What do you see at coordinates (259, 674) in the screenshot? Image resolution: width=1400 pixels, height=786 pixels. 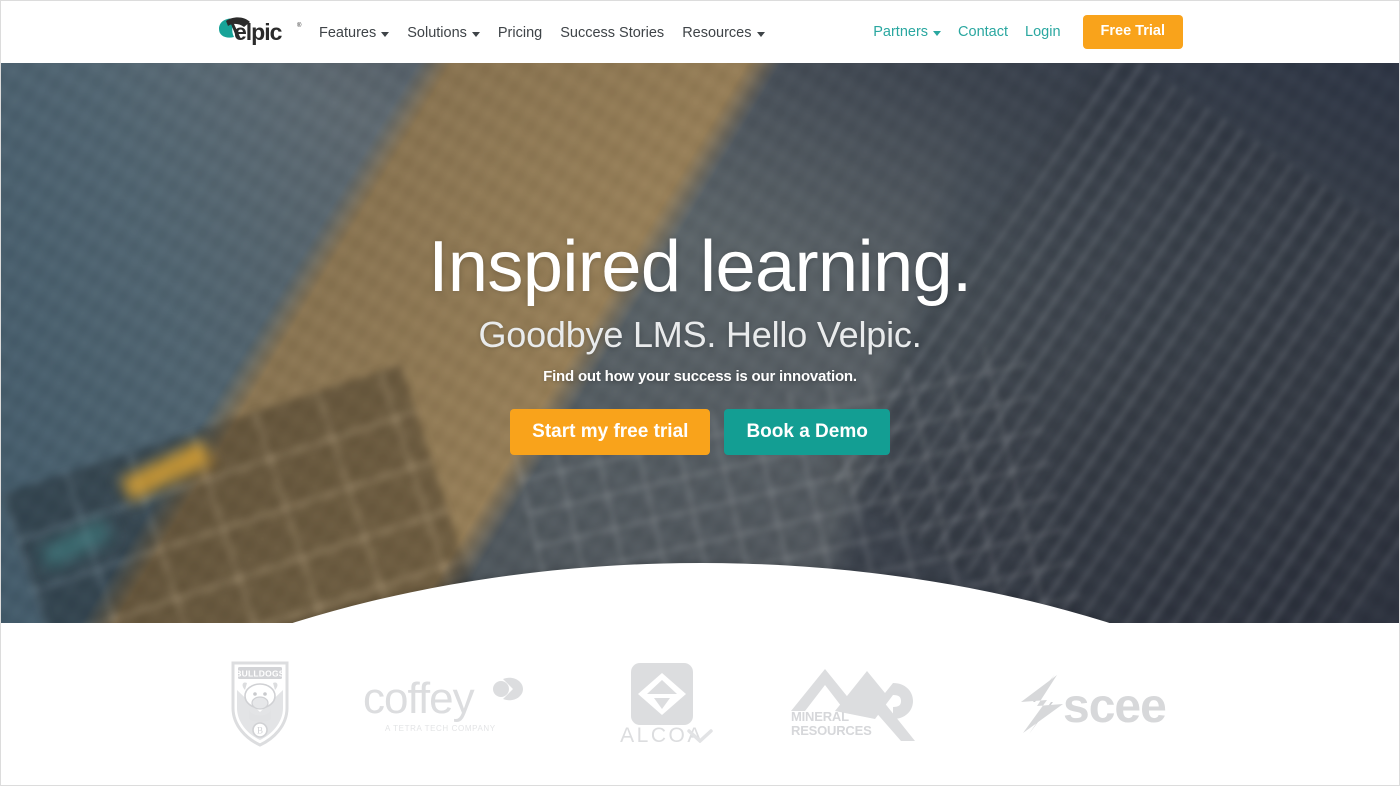 I see `client-logo-bulldogs-wordmark: BULLDOGS` at bounding box center [259, 674].